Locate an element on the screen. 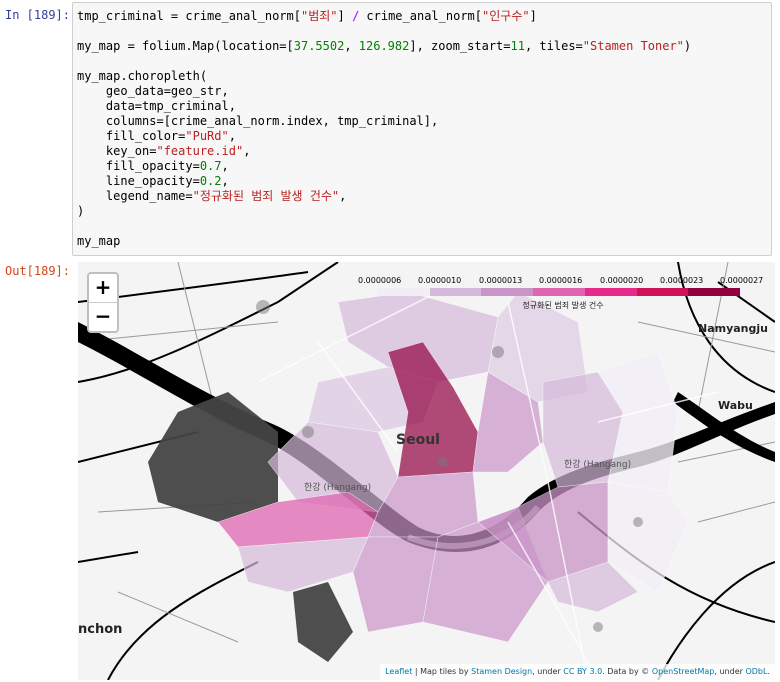  odbl-link: ODbL is located at coordinates (756, 671).